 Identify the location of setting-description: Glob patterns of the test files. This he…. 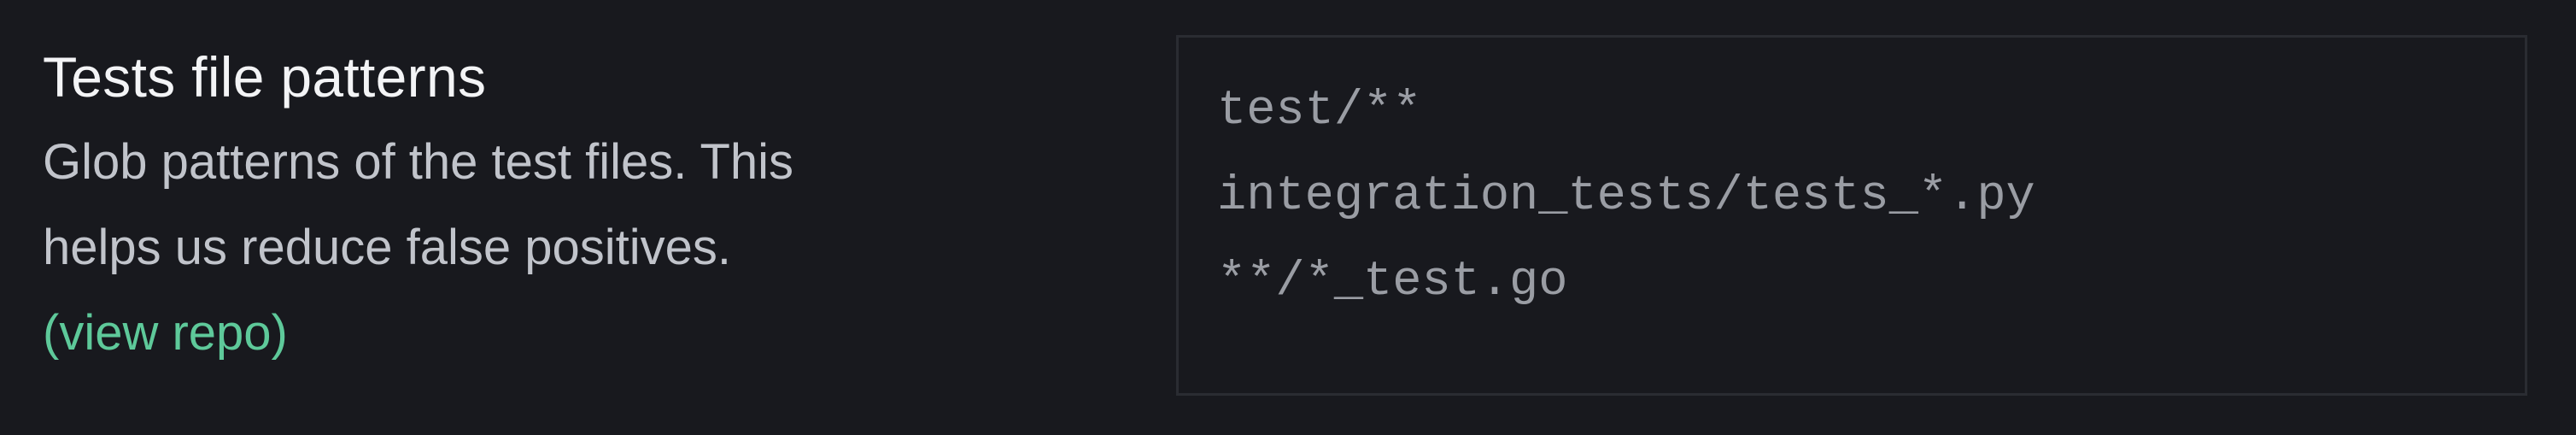
(529, 205).